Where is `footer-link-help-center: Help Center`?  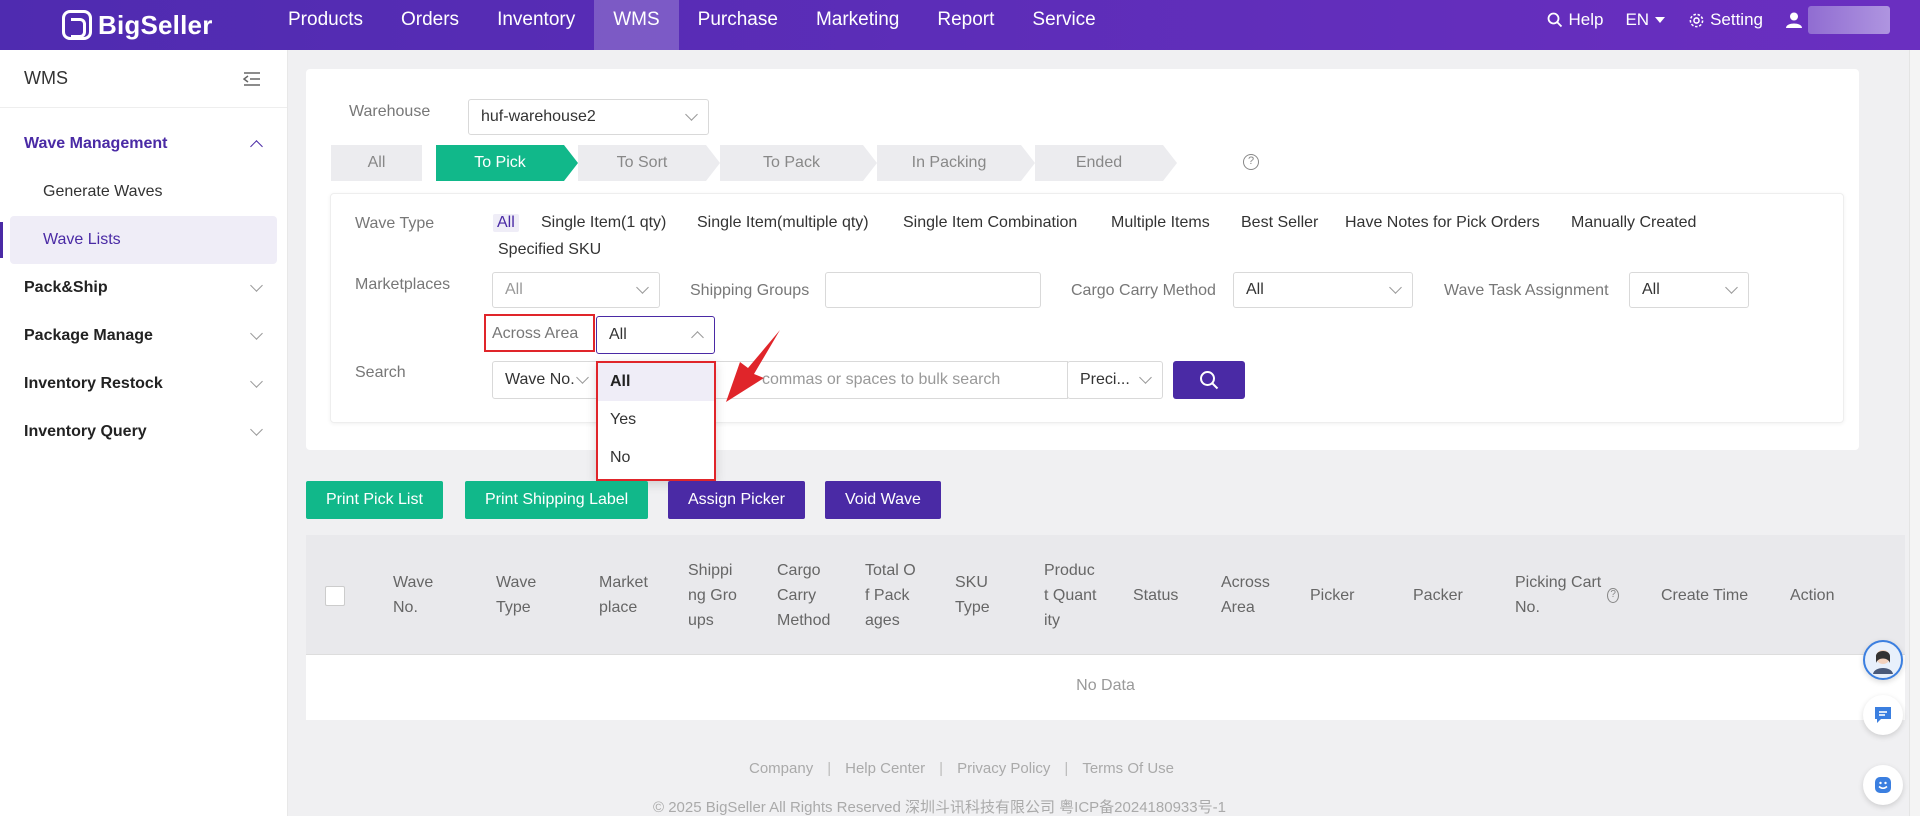
footer-link-help-center: Help Center is located at coordinates (885, 768).